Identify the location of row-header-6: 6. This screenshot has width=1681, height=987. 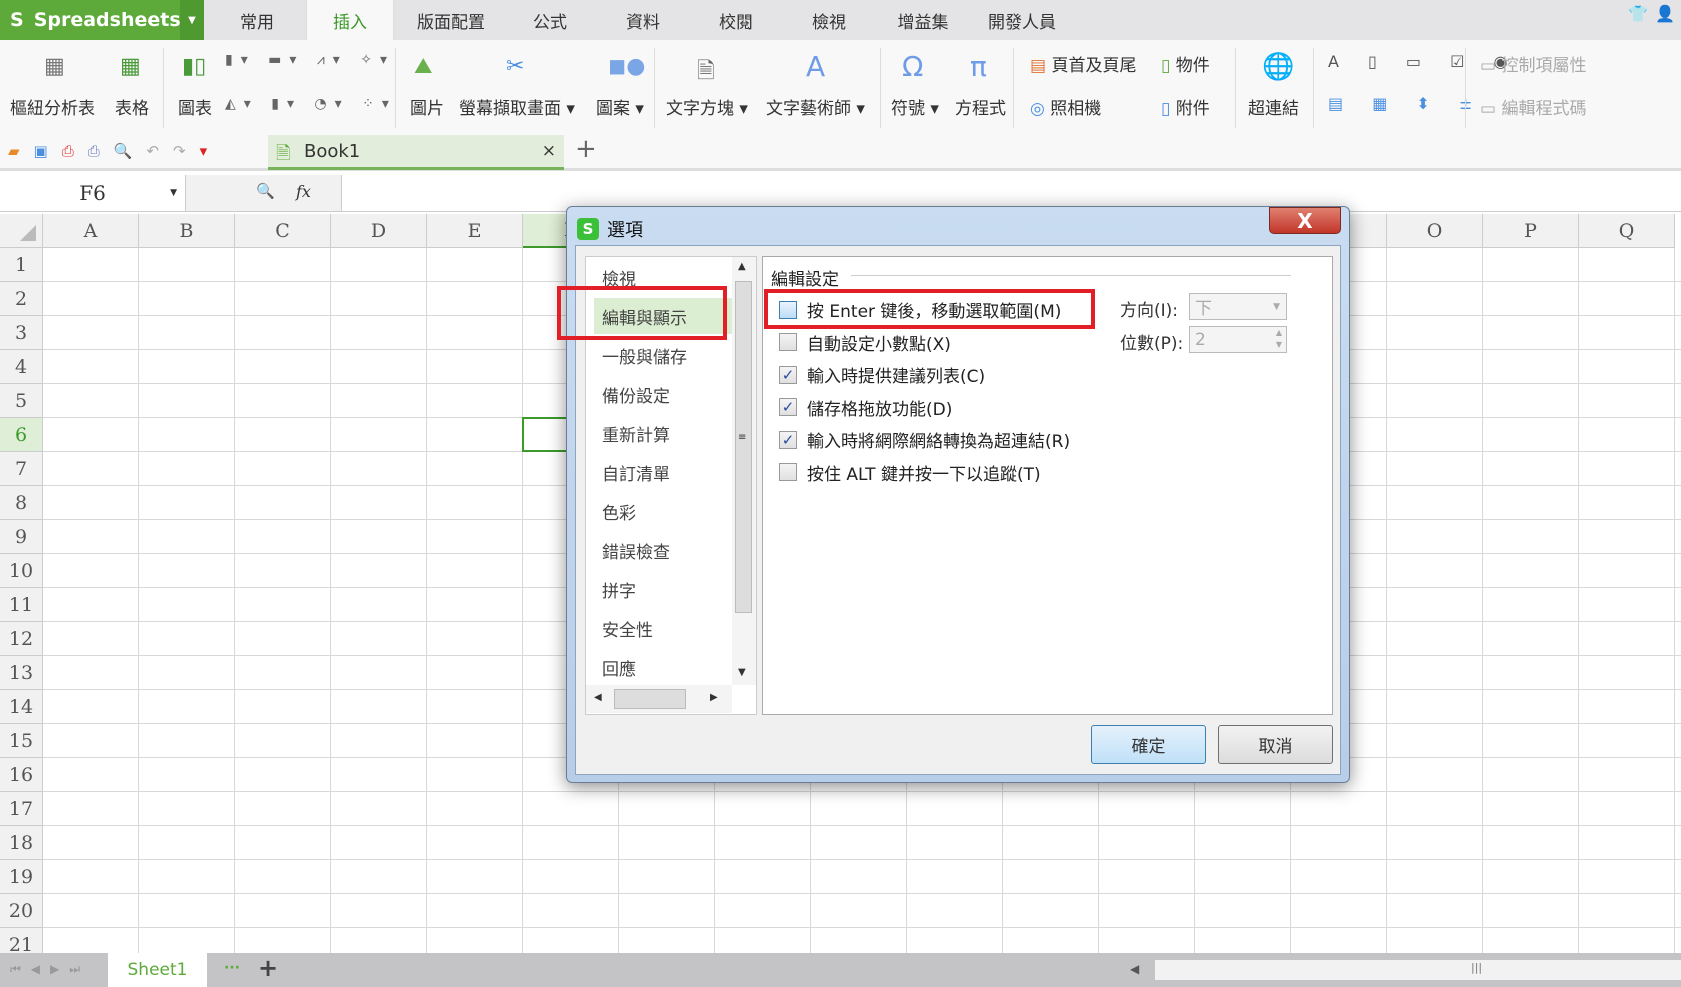
(21, 435).